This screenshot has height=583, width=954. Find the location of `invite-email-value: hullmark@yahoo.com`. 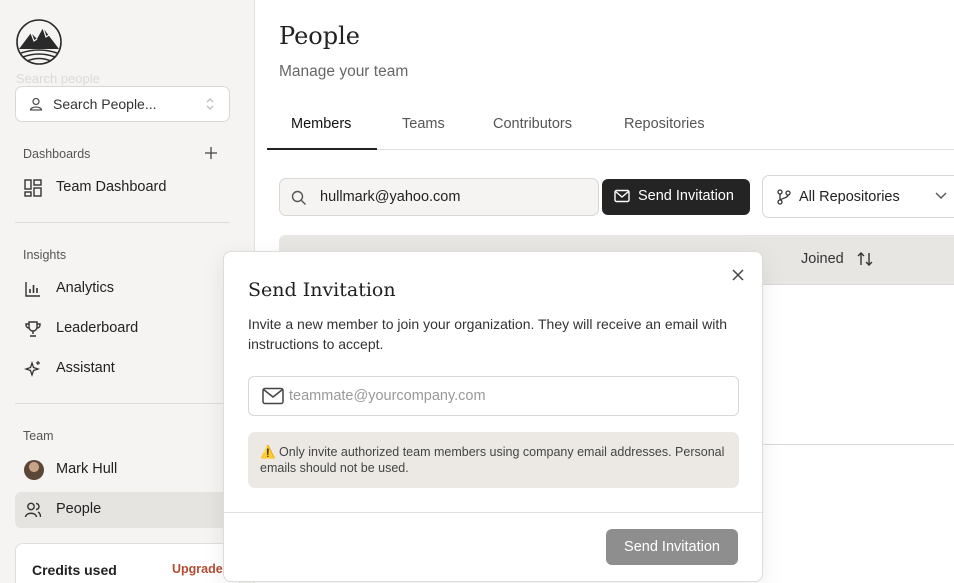

invite-email-value: hullmark@yahoo.com is located at coordinates (390, 197).